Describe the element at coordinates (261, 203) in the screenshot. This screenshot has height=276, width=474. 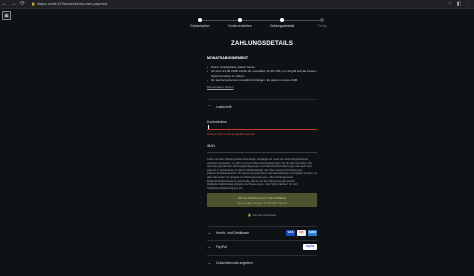
I see `submit-sublabel: Heute gratis, danach 11,90 CHF / Monat` at that location.